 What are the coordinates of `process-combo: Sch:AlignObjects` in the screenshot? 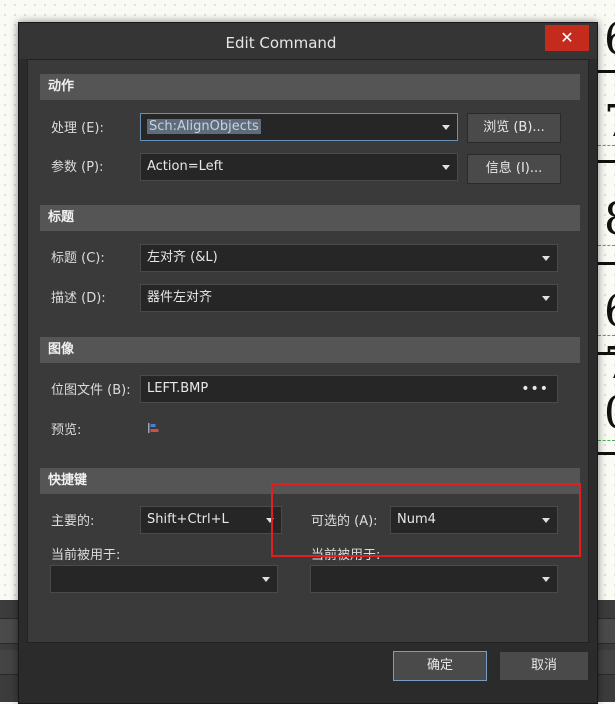 It's located at (299, 127).